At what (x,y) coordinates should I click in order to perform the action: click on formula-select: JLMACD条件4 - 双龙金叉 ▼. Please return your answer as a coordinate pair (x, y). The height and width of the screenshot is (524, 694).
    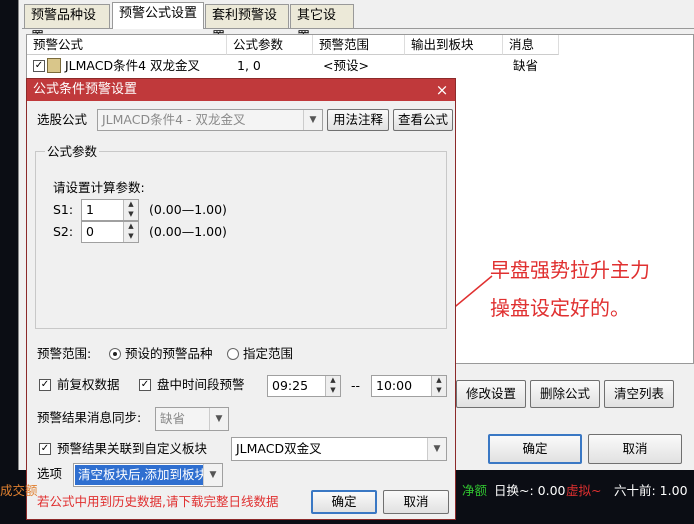
    Looking at the image, I should click on (210, 120).